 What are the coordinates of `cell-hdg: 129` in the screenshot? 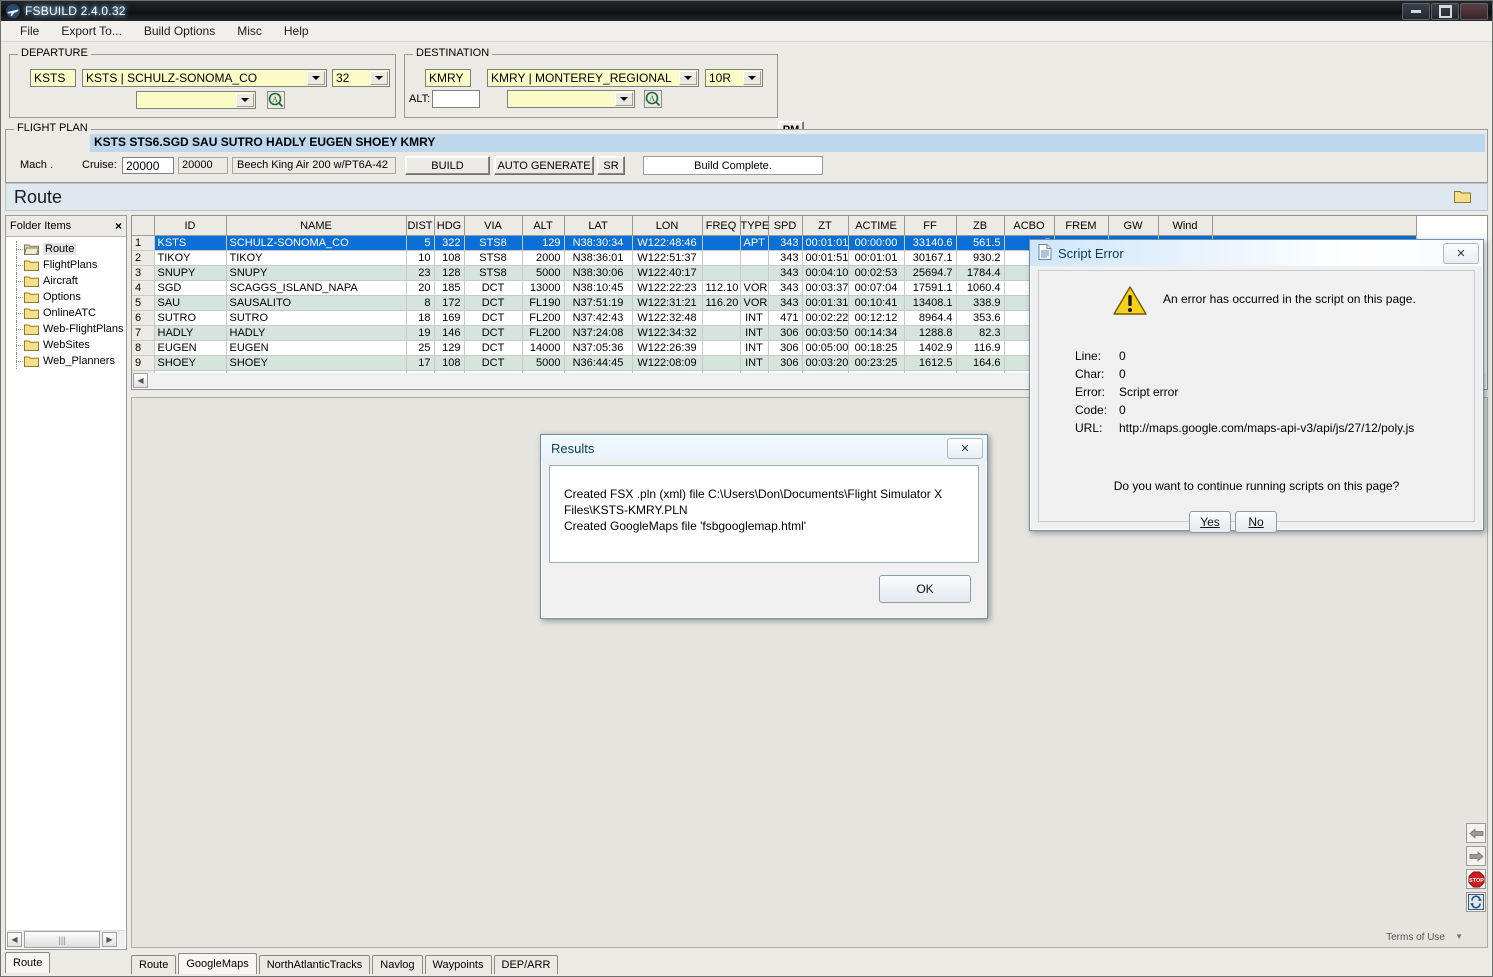 It's located at (449, 348).